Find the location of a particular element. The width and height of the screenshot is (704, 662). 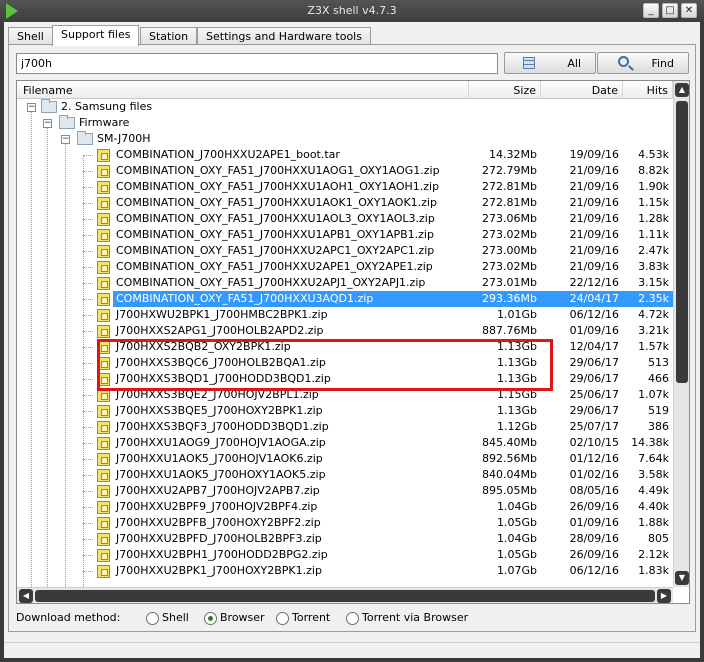

tree-node-firmware: − Firmware is located at coordinates (345, 123).